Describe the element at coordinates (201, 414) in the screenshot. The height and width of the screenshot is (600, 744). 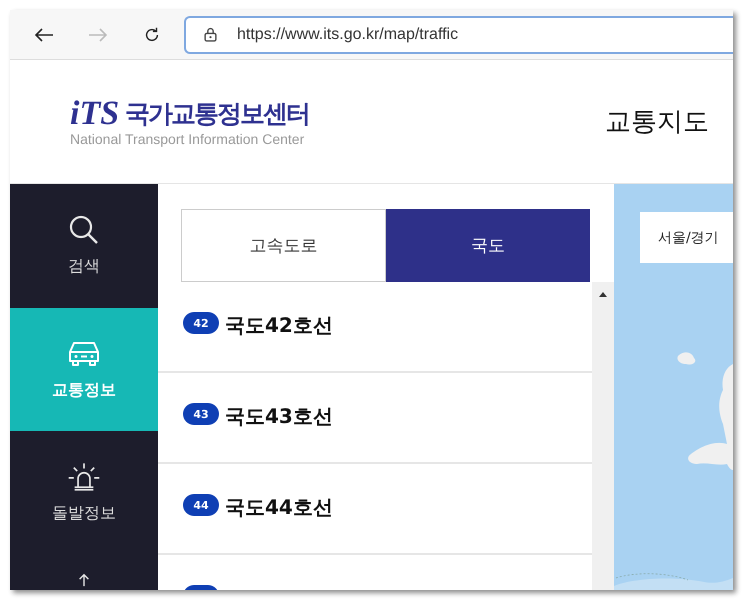
I see `route-number-badge: 43` at that location.